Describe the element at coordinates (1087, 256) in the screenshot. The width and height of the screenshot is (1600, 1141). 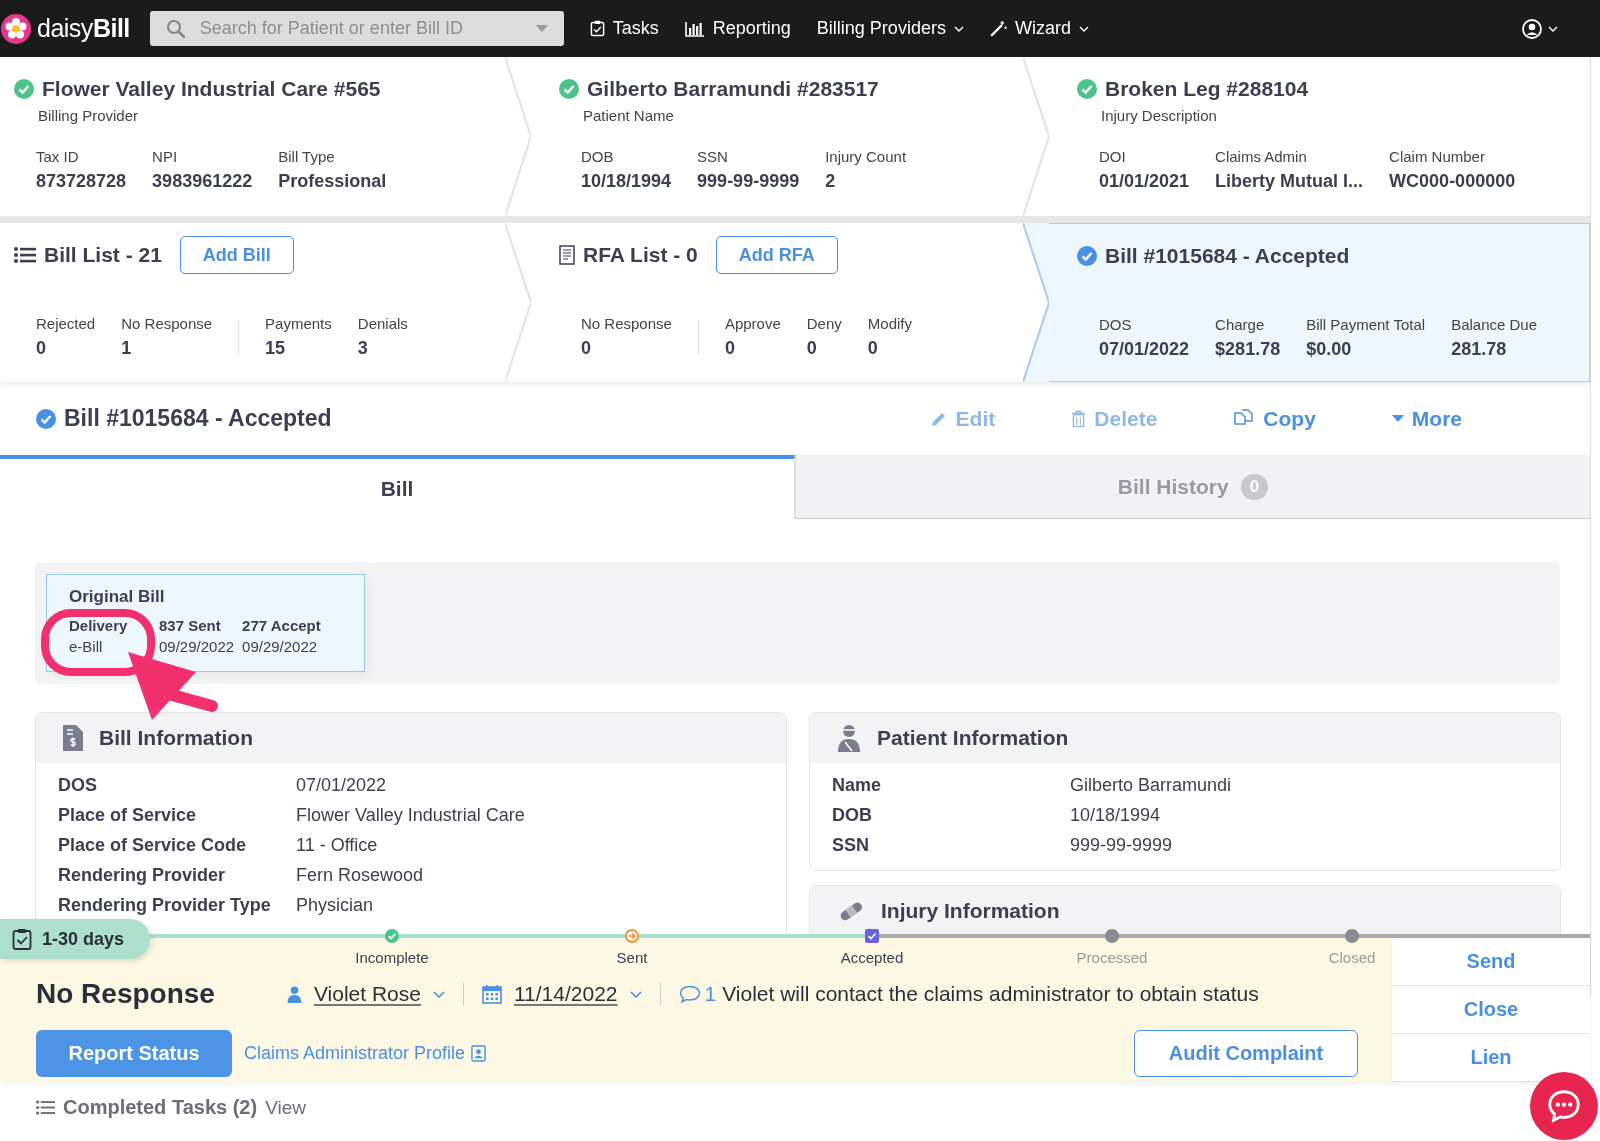
I see `check-circle-icon` at that location.